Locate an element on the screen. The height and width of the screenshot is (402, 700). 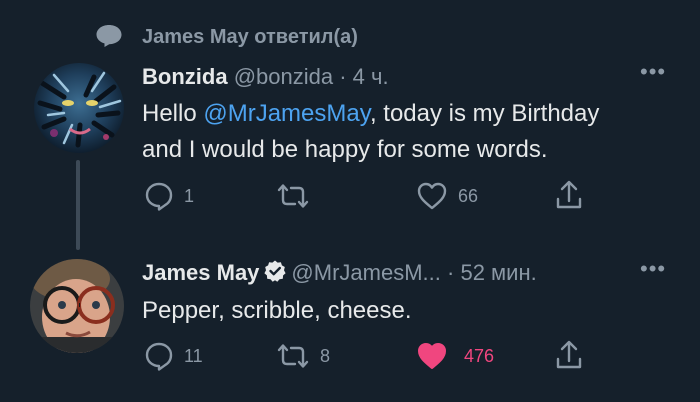
reply-count: 1 is located at coordinates (189, 196).